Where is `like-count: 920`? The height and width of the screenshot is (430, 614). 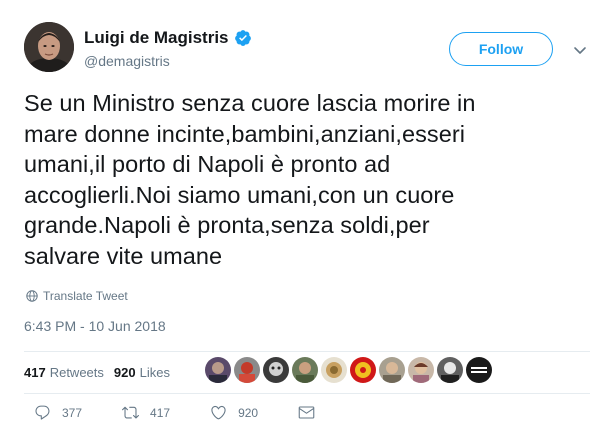 like-count: 920 is located at coordinates (248, 412).